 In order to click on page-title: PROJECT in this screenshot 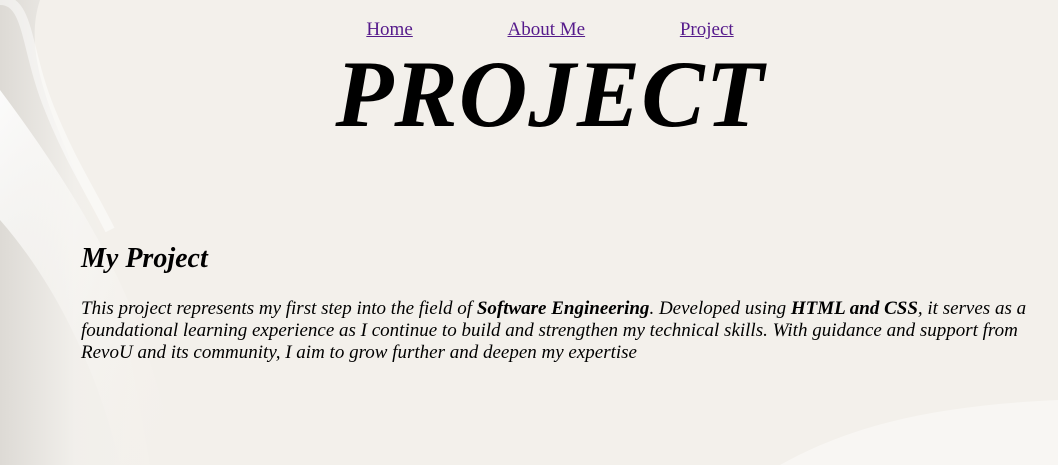, I will do `click(550, 94)`.